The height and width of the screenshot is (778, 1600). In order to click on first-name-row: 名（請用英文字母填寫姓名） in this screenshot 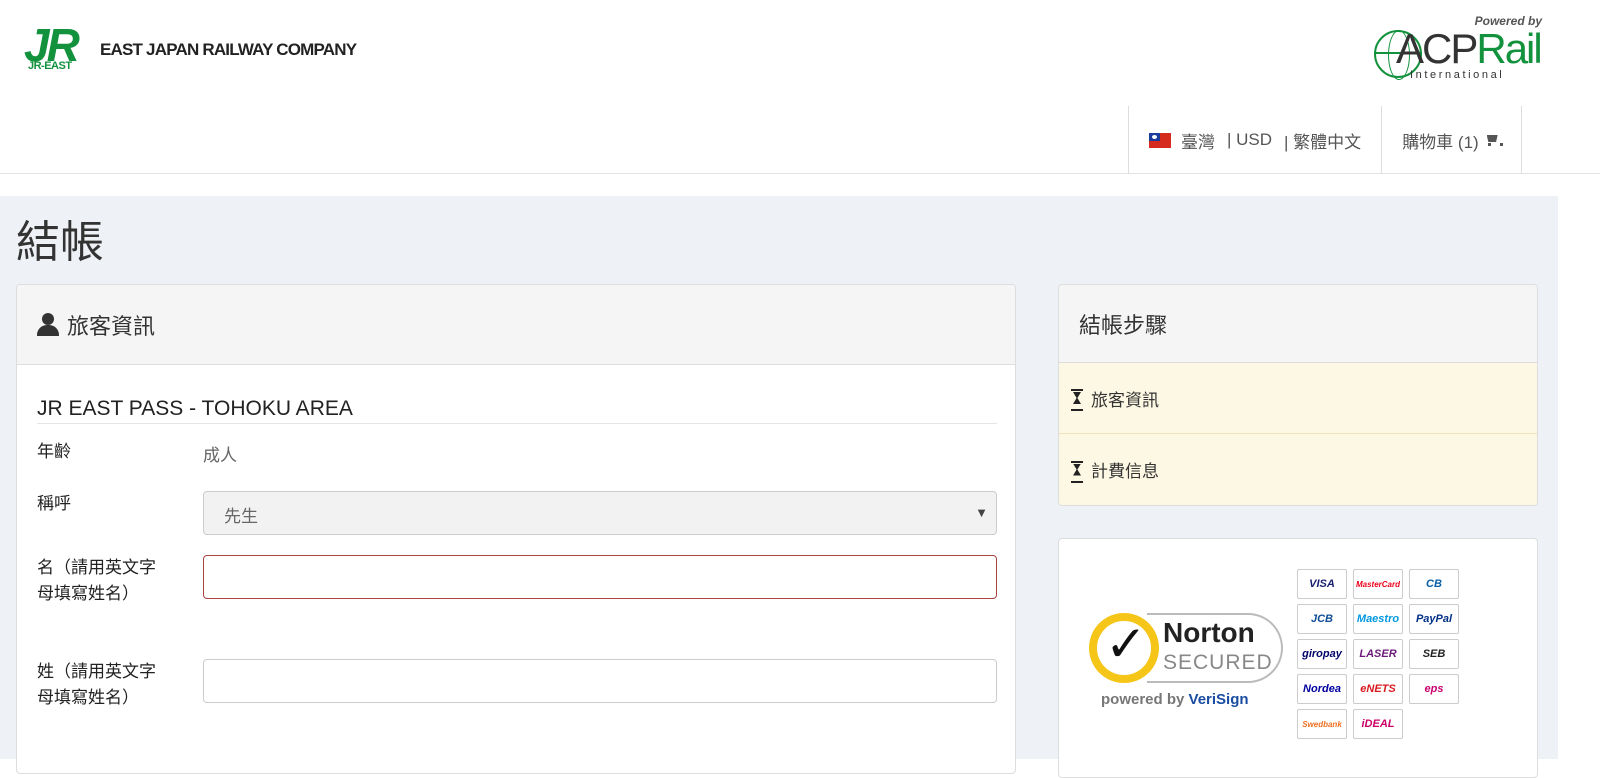, I will do `click(517, 597)`.